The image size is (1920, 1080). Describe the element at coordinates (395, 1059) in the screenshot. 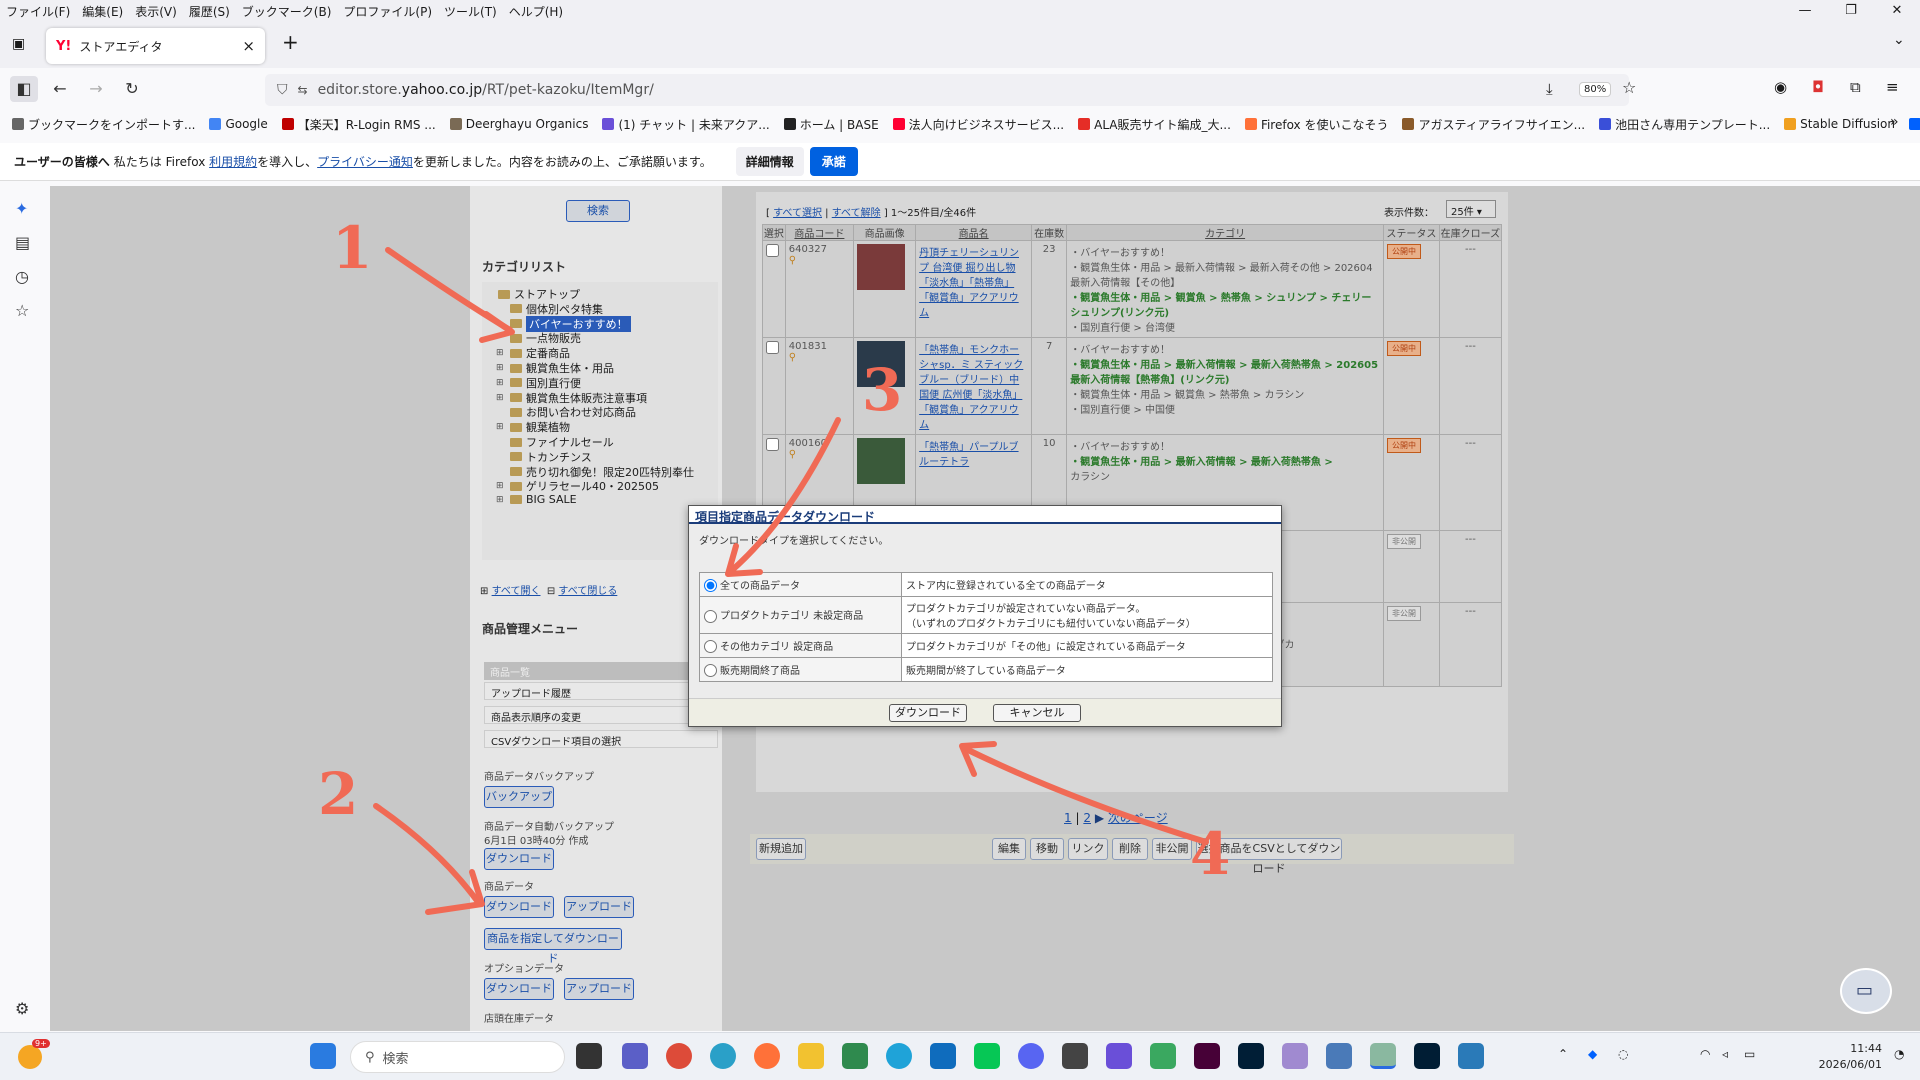

I see `taskbar-search-label: 検索` at that location.